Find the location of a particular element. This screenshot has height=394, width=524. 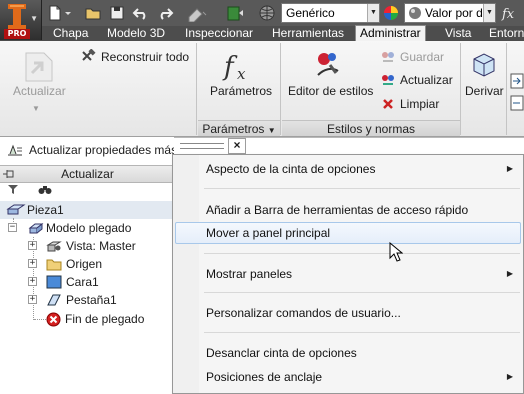

hammer-icon is located at coordinates (89, 55).